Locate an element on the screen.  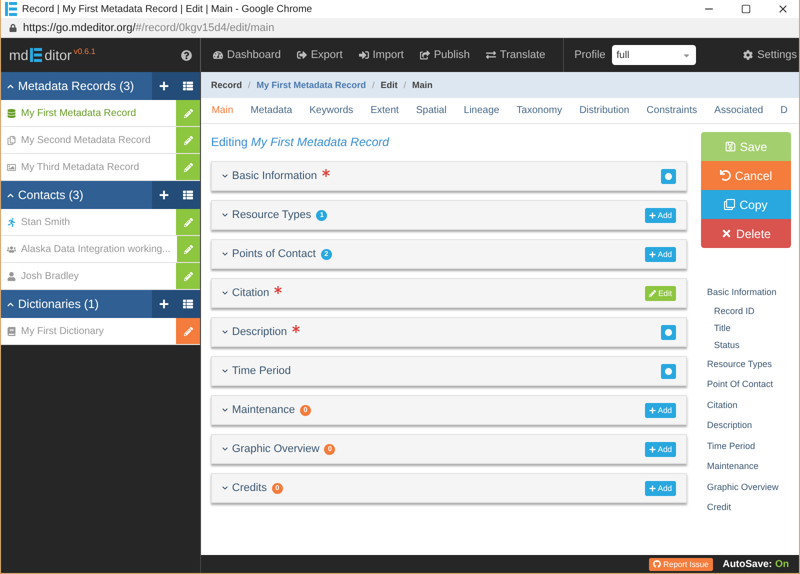
lock-icon is located at coordinates (13, 28).